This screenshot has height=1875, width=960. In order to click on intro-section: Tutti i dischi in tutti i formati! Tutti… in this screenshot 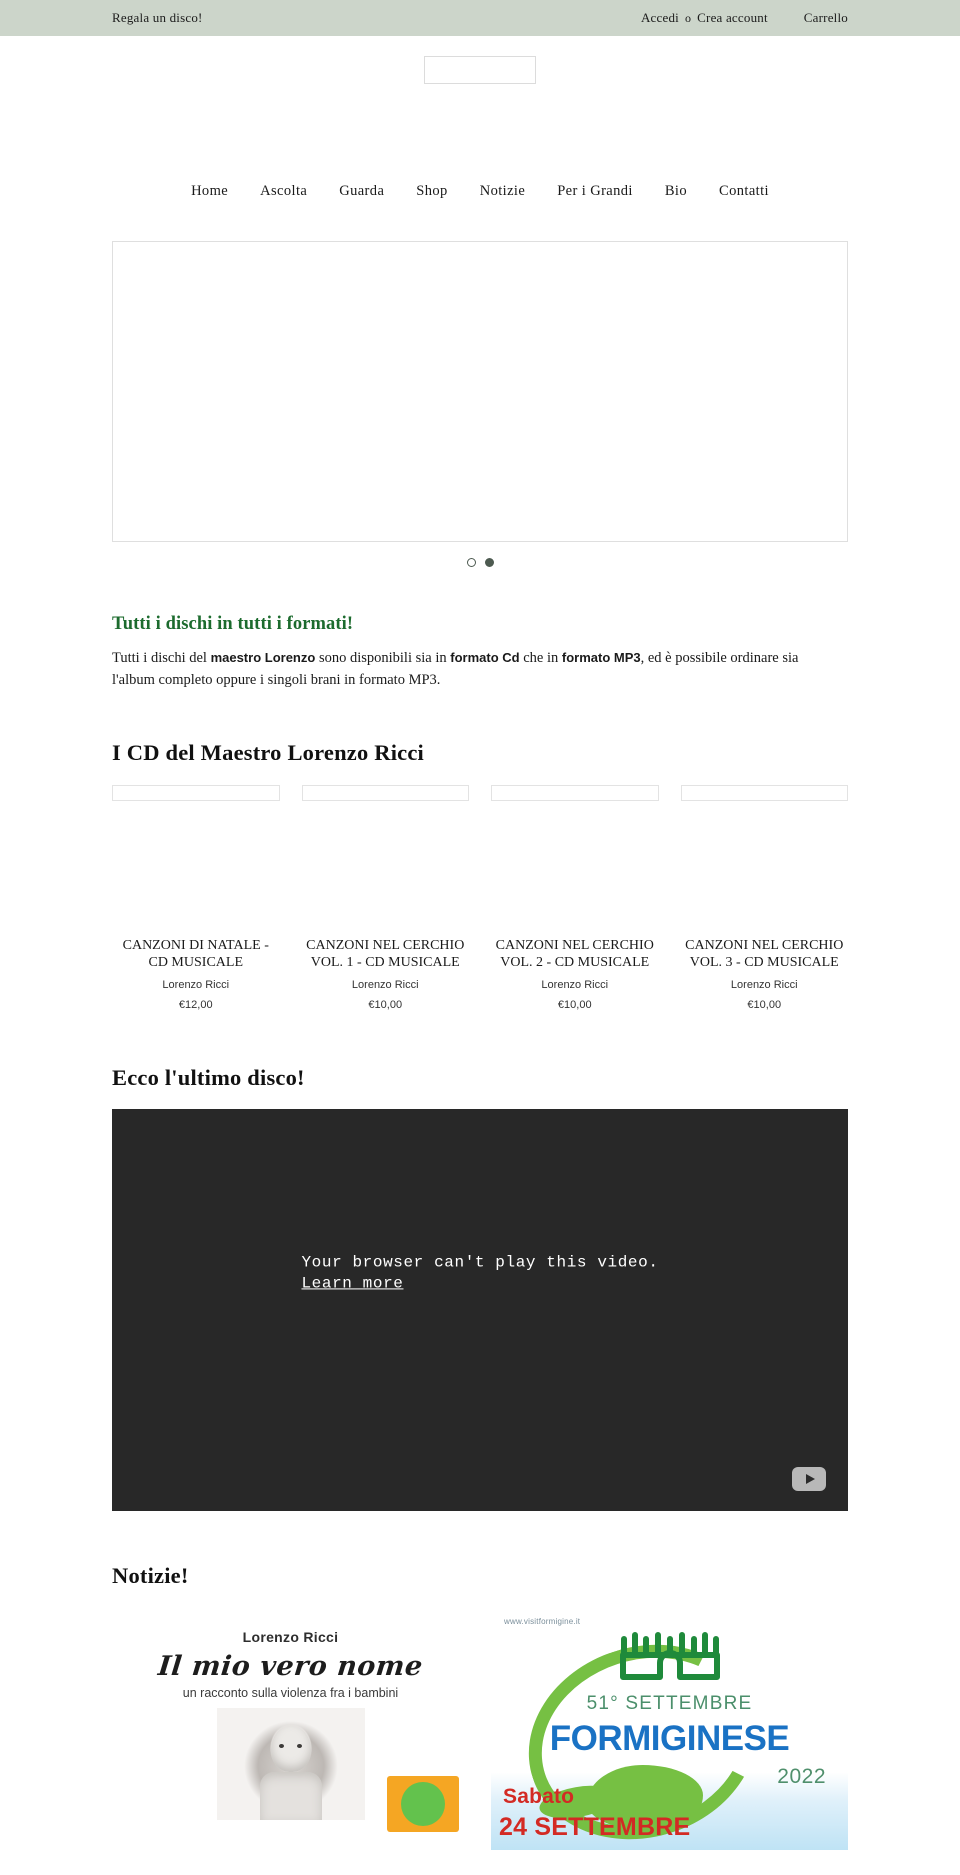, I will do `click(480, 653)`.